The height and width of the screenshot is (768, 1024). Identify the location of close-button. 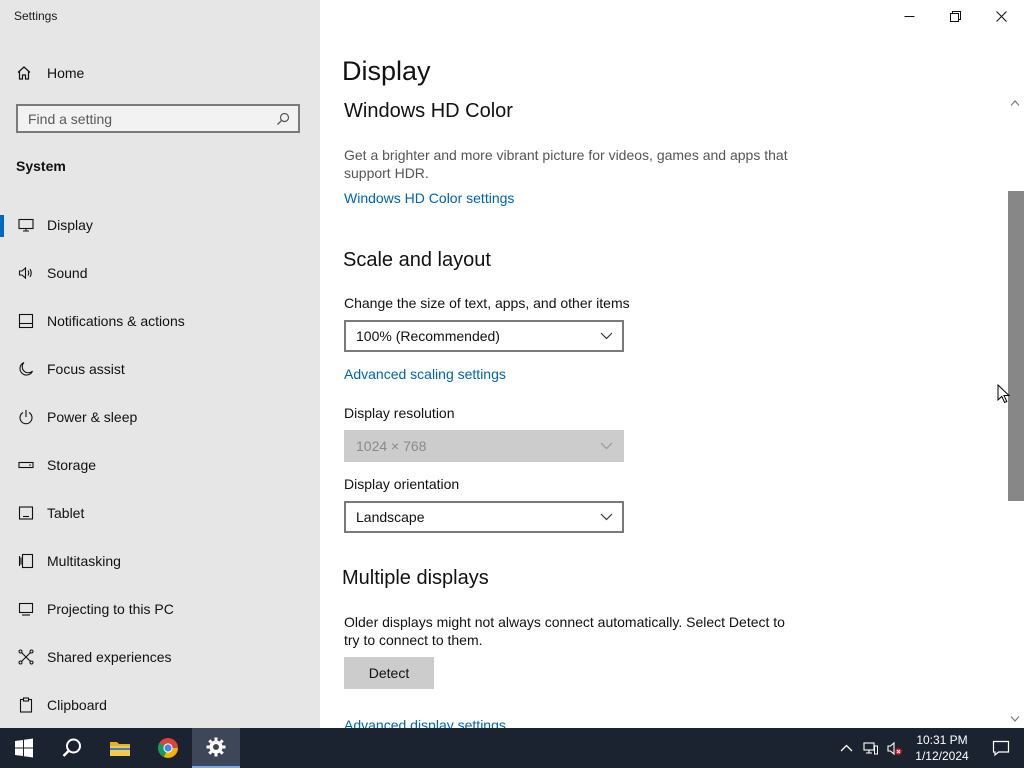
(1001, 16).